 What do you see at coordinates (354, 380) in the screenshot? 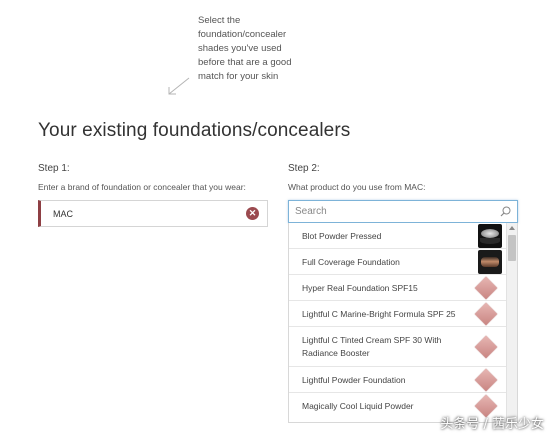
I see `product-name: Lightful Powder Foundation` at bounding box center [354, 380].